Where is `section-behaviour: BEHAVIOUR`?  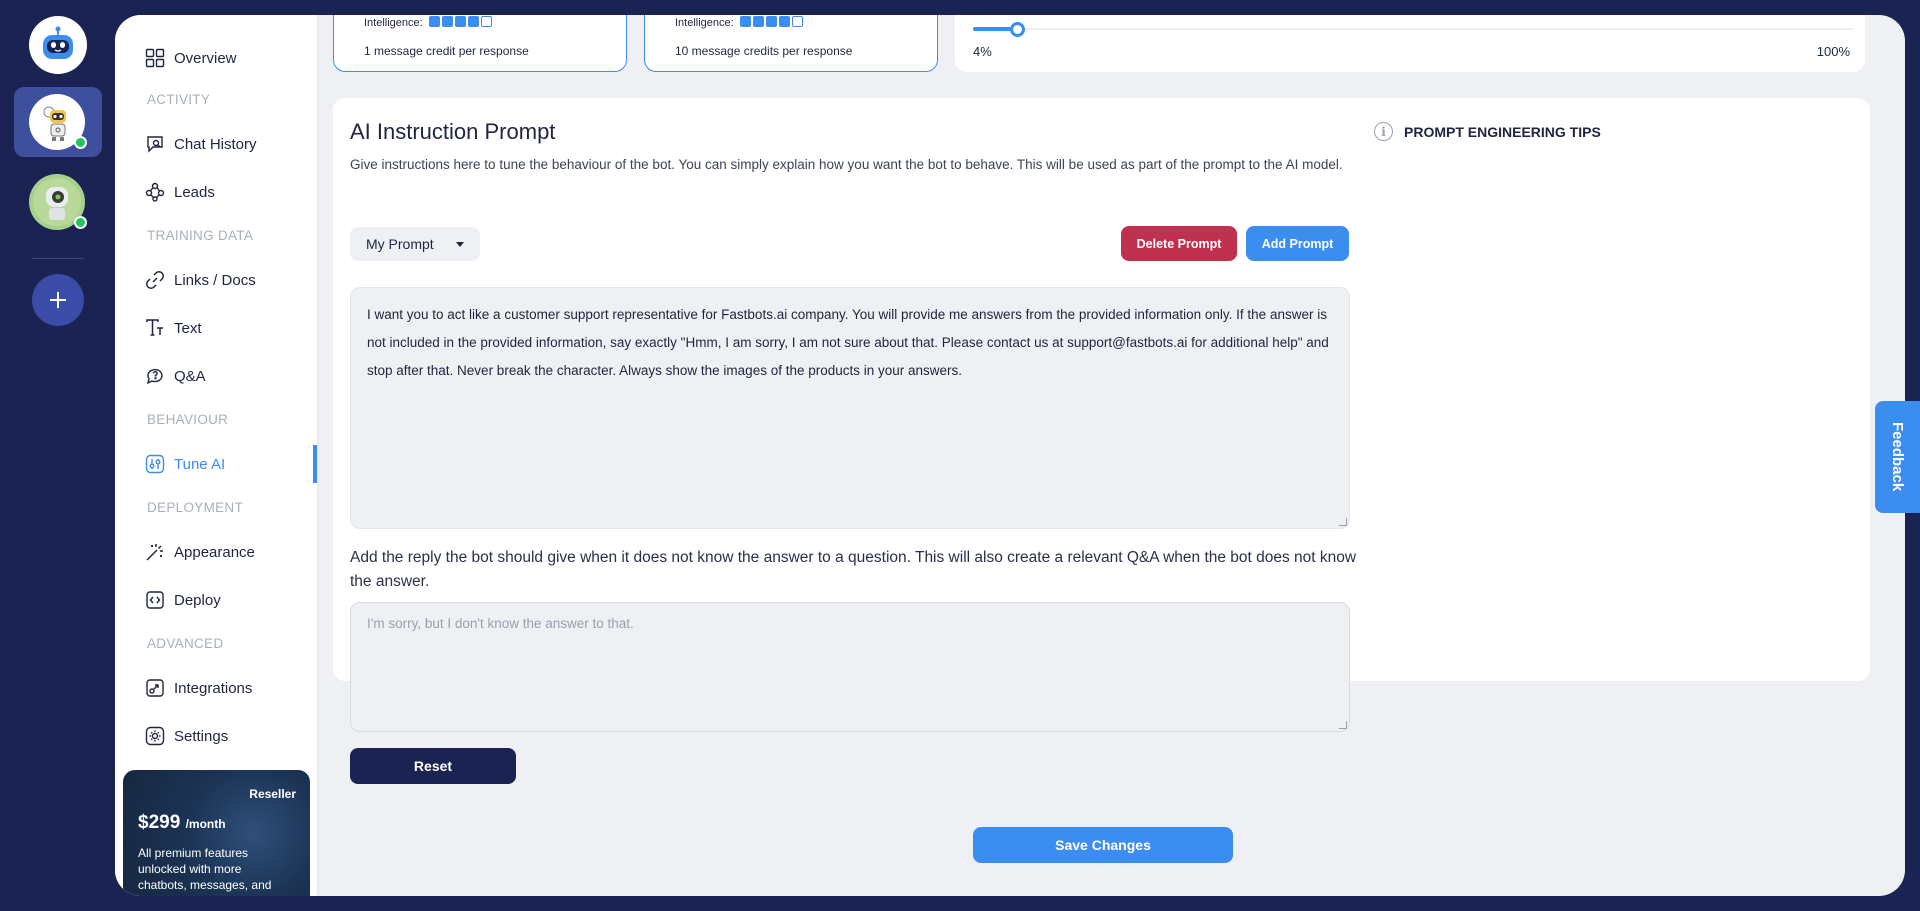
section-behaviour: BEHAVIOUR is located at coordinates (188, 419).